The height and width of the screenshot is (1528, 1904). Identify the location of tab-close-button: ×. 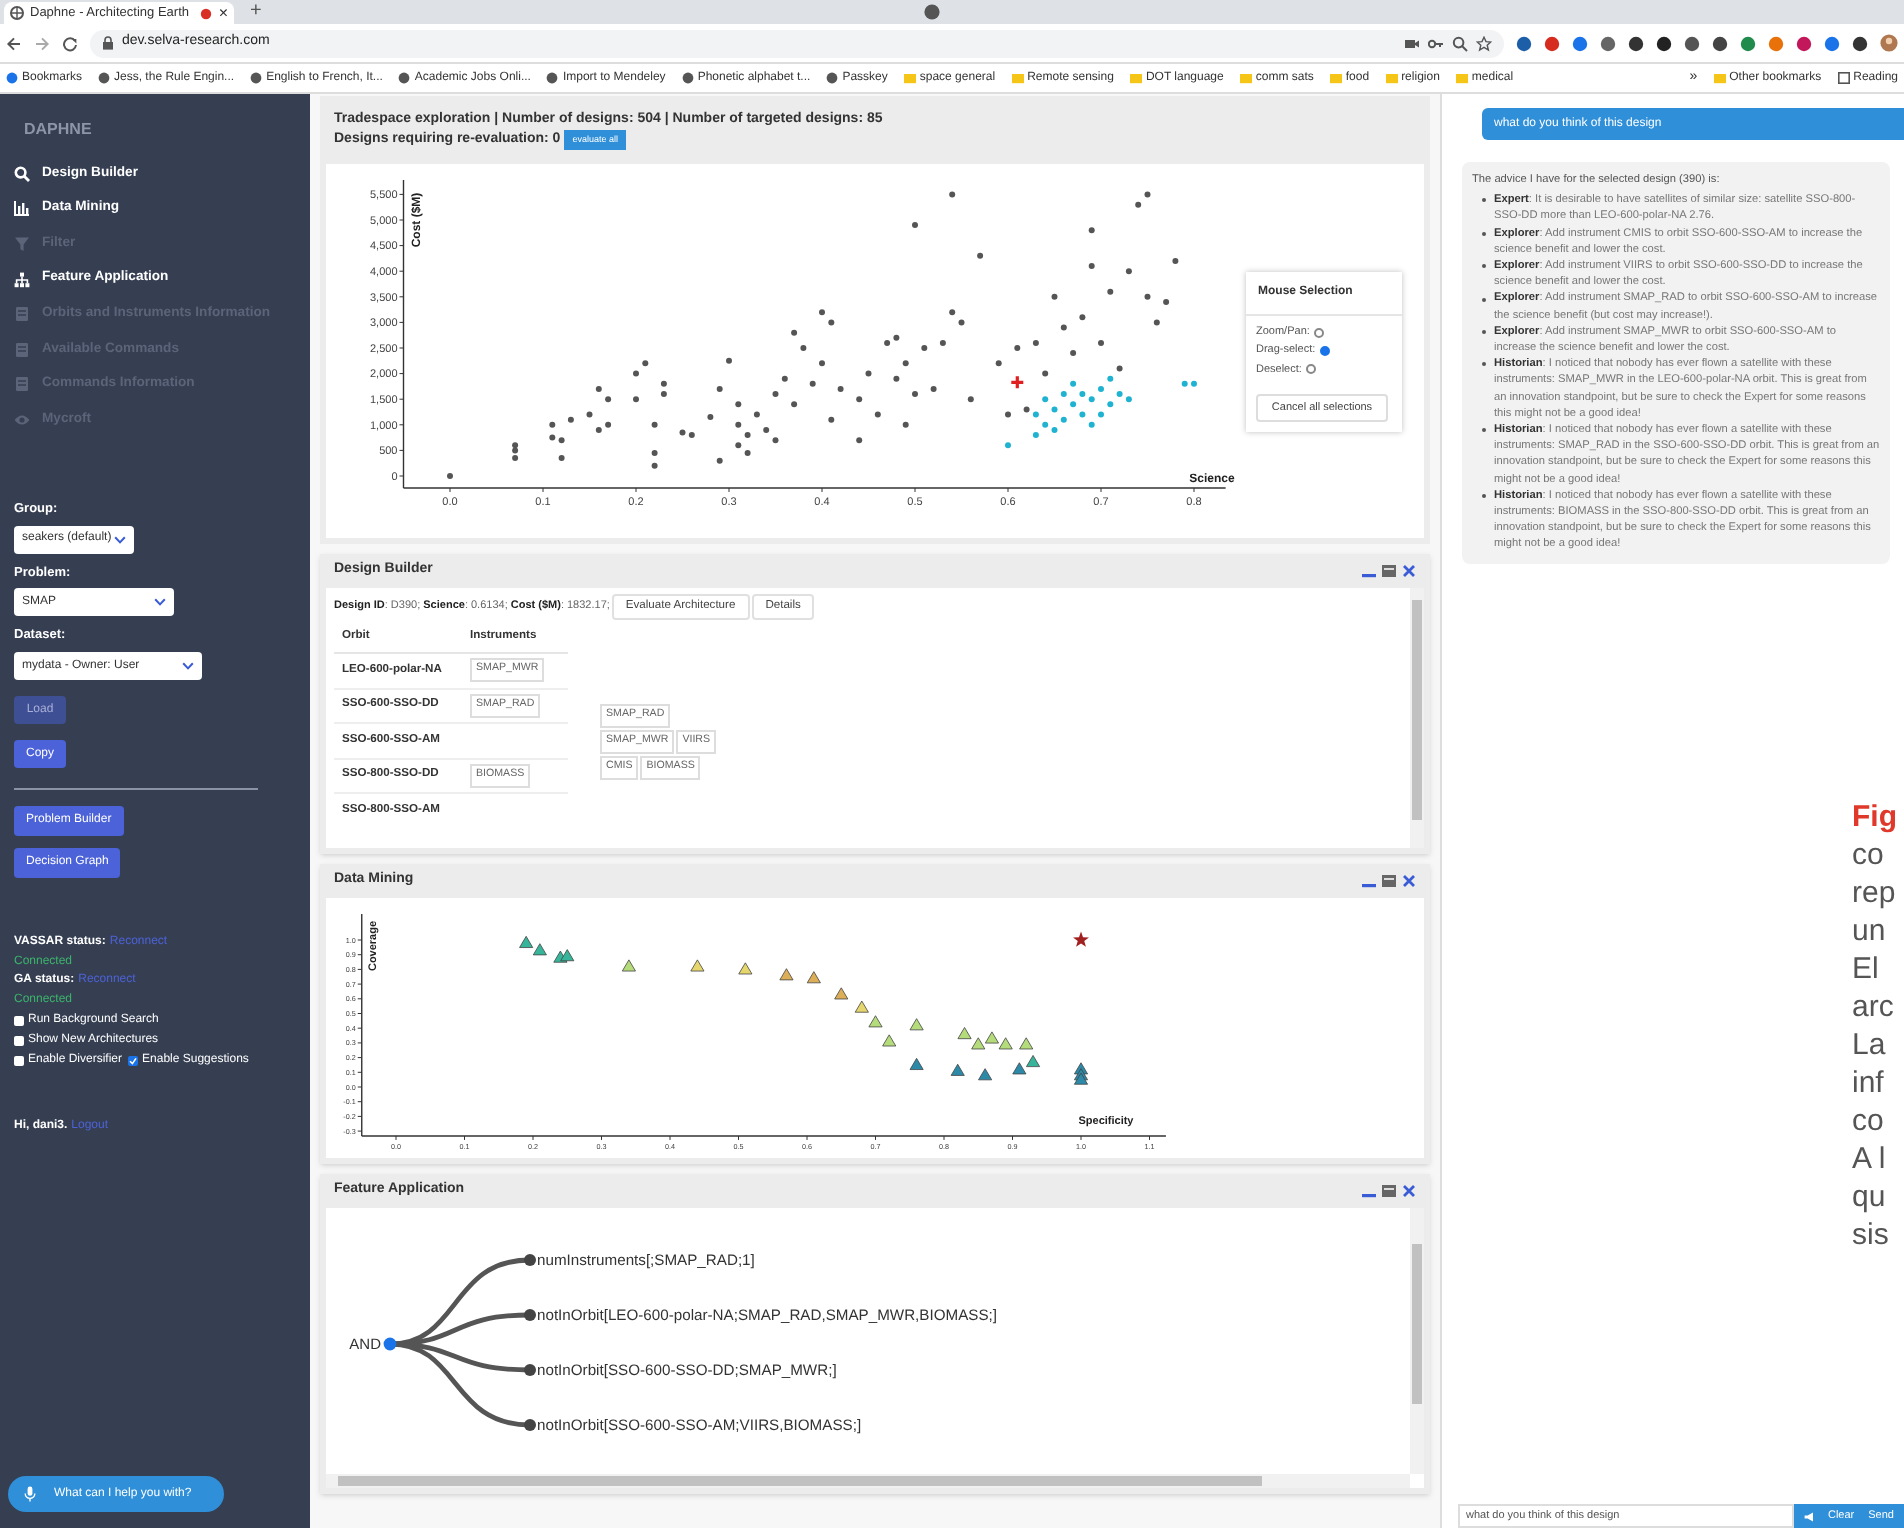
(223, 13).